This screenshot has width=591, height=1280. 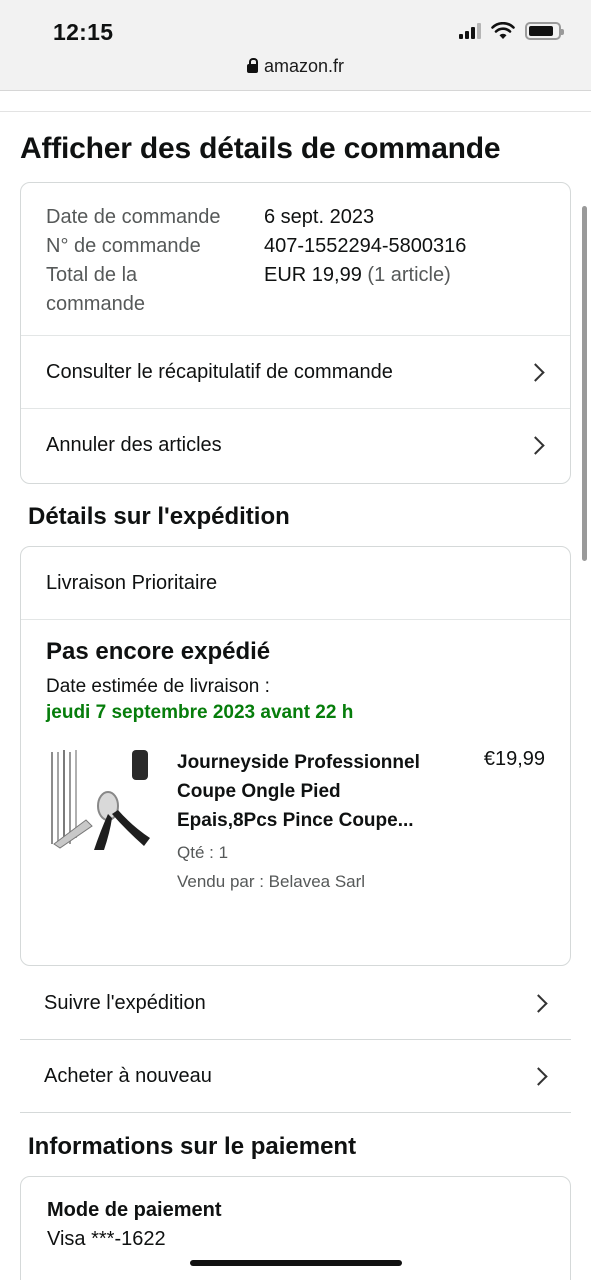 I want to click on track-shipment-link: Suivre l'expédition, so click(x=295, y=1003).